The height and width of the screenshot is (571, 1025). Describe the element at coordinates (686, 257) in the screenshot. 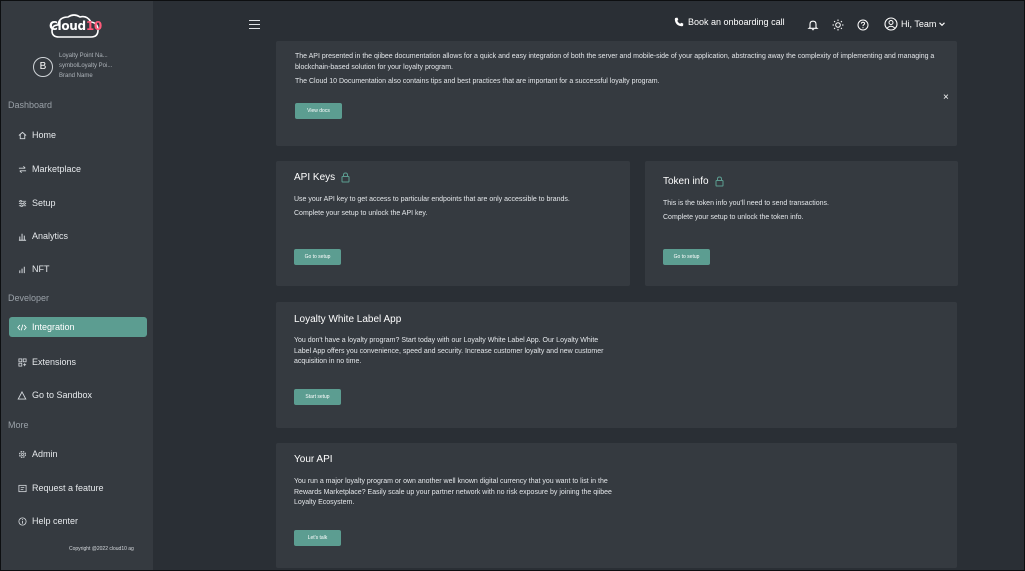

I see `token-info-go-to-setup-button: Go to setup` at that location.